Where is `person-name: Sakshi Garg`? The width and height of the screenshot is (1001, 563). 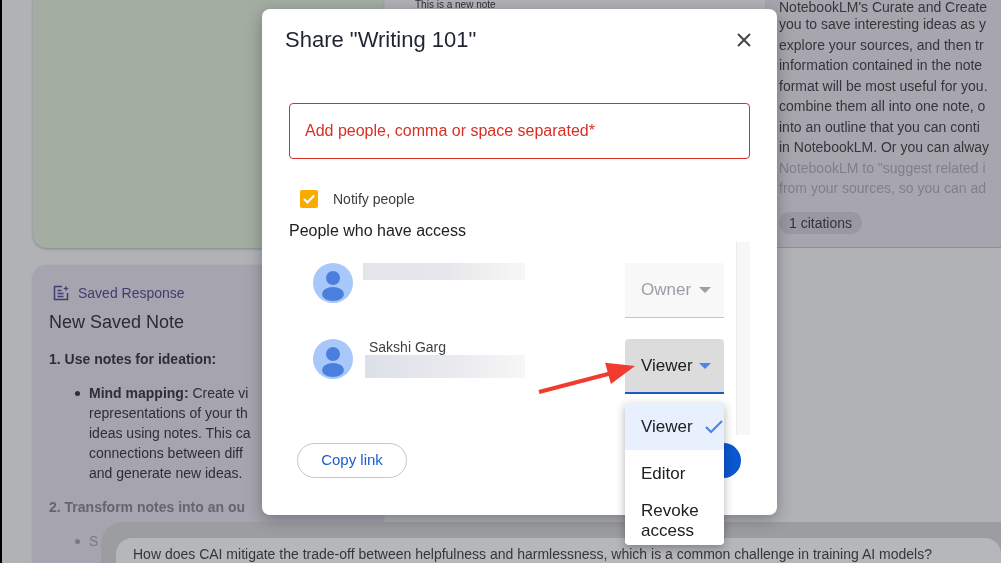
person-name: Sakshi Garg is located at coordinates (408, 347).